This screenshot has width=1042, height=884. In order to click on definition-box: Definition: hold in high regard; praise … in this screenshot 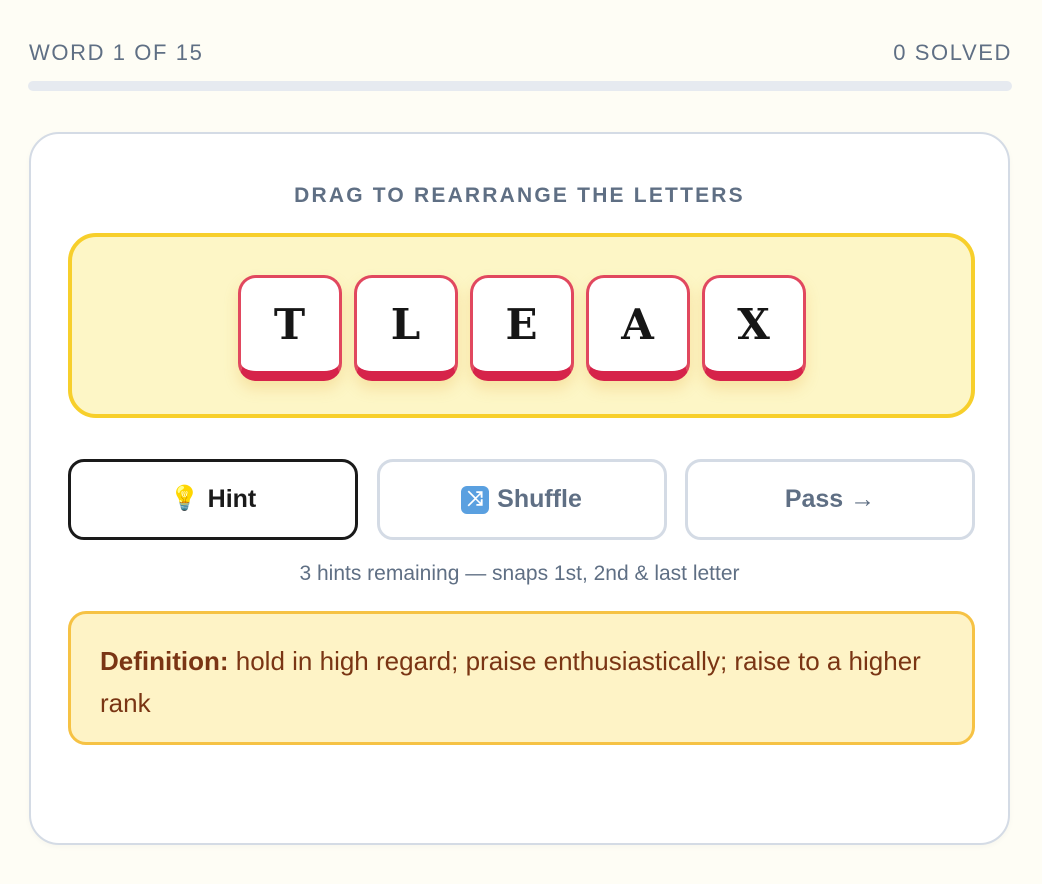, I will do `click(521, 678)`.